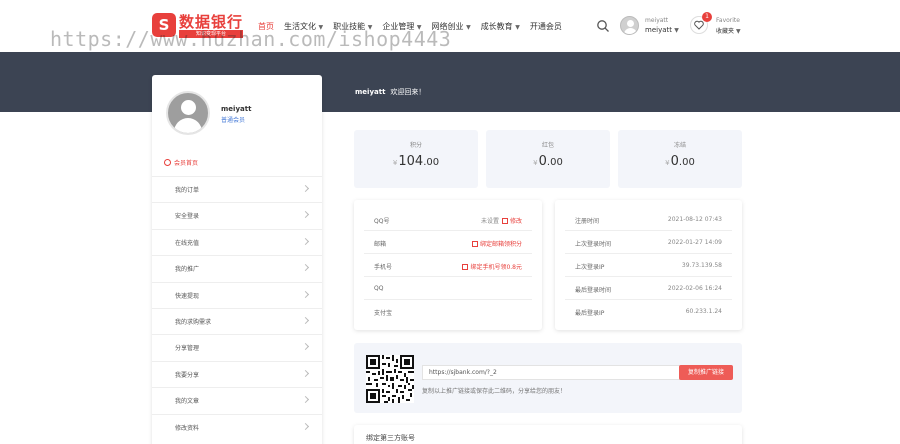  What do you see at coordinates (707, 17) in the screenshot?
I see `favorites-count-badge: 1` at bounding box center [707, 17].